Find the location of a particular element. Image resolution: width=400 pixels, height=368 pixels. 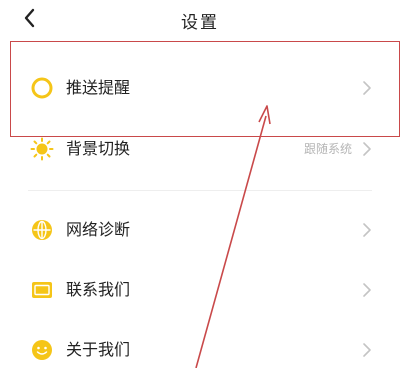

settings-item-label: 网络诊断 is located at coordinates (98, 229).